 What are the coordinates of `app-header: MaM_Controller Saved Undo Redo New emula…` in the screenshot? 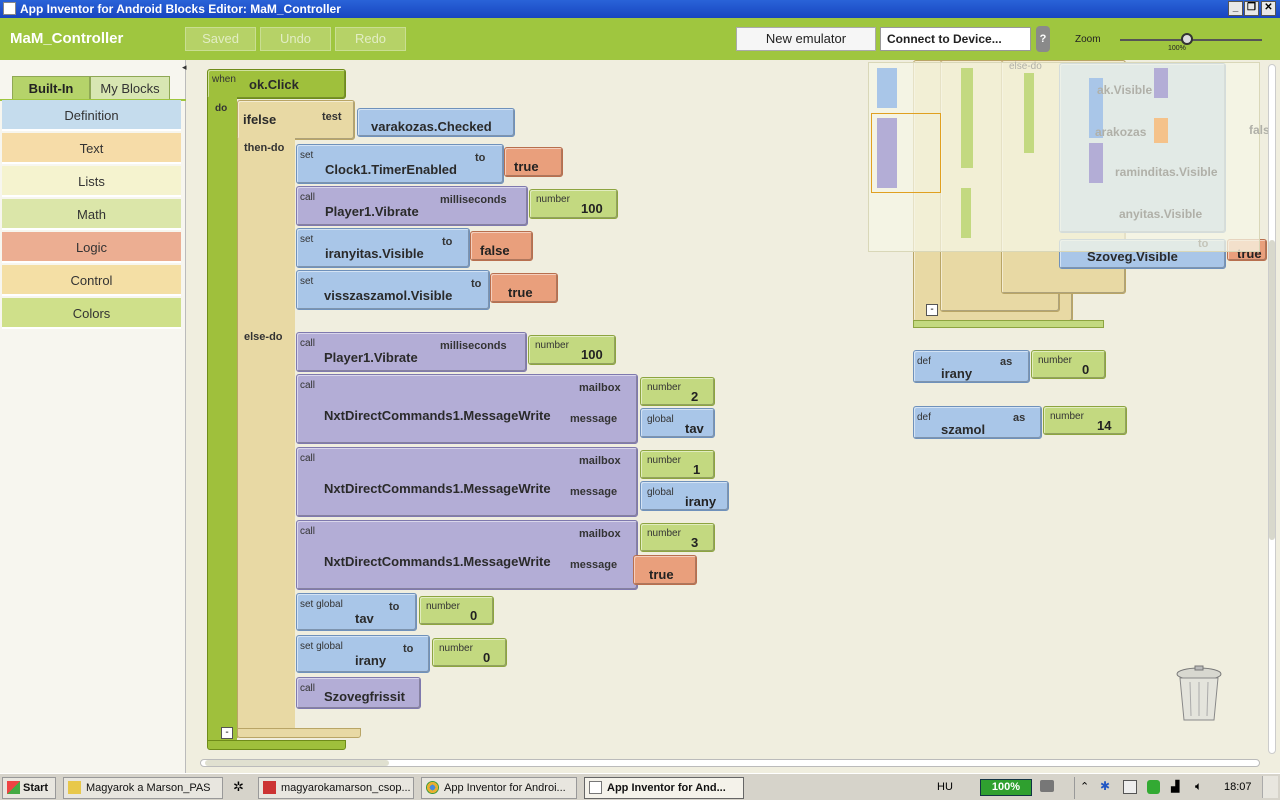 It's located at (640, 39).